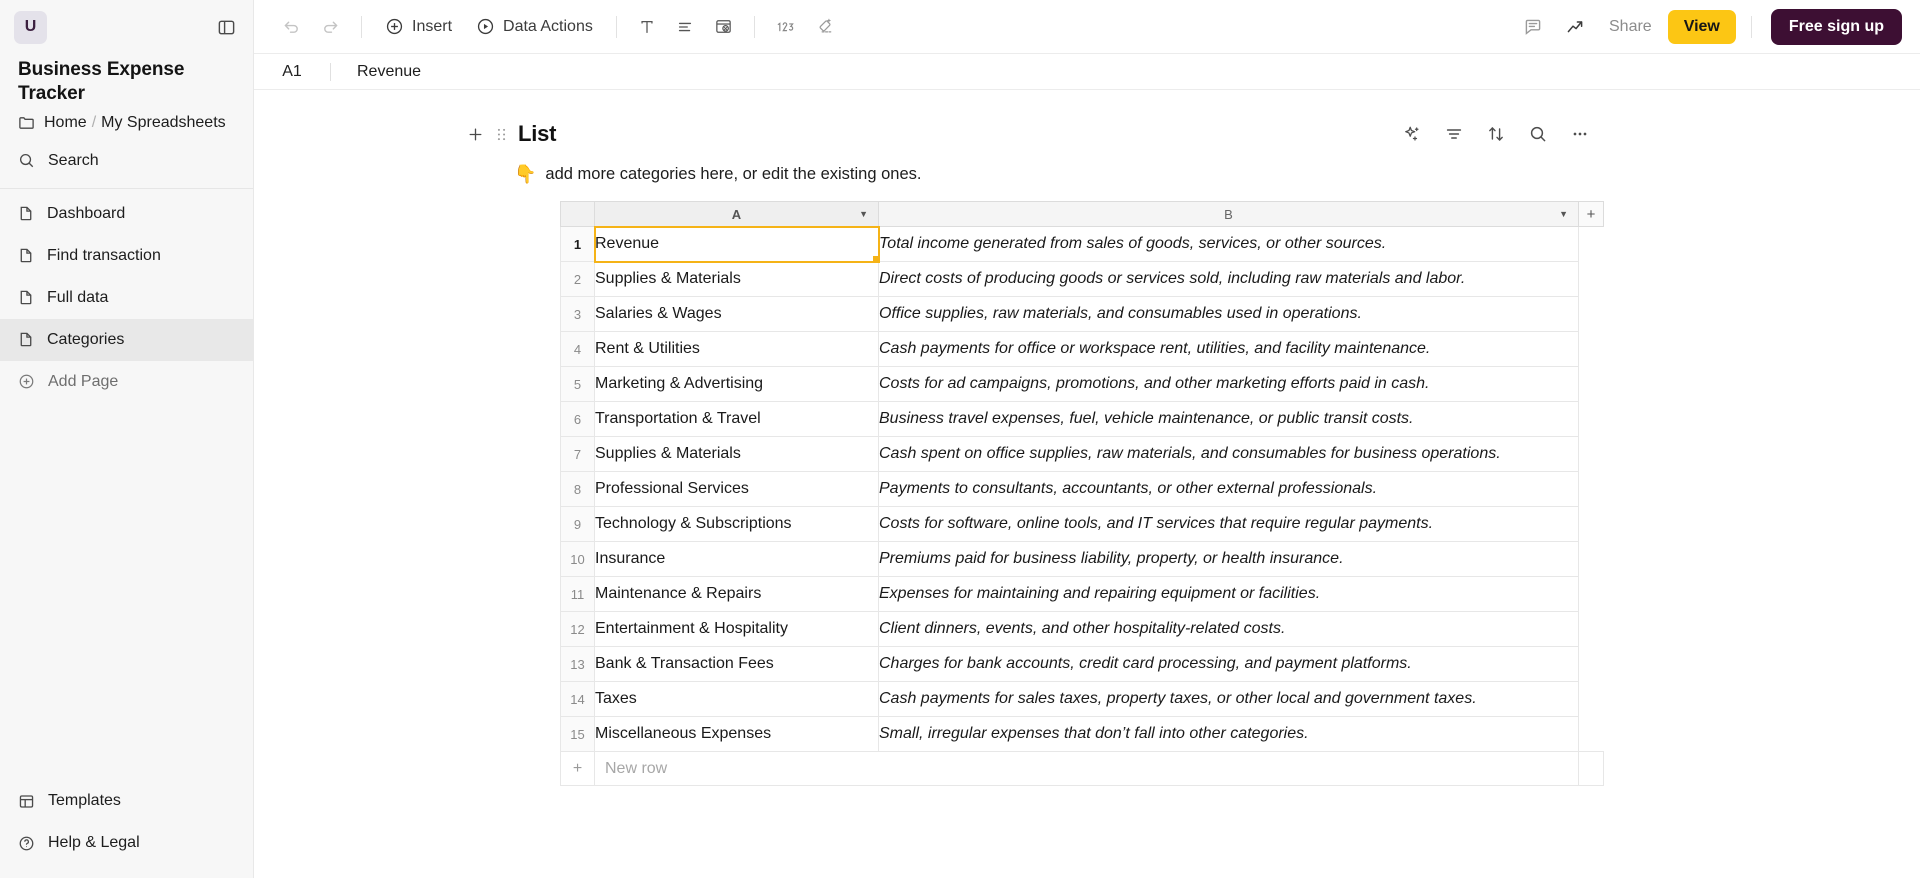 The image size is (1920, 878). Describe the element at coordinates (26, 160) in the screenshot. I see `search-icon` at that location.